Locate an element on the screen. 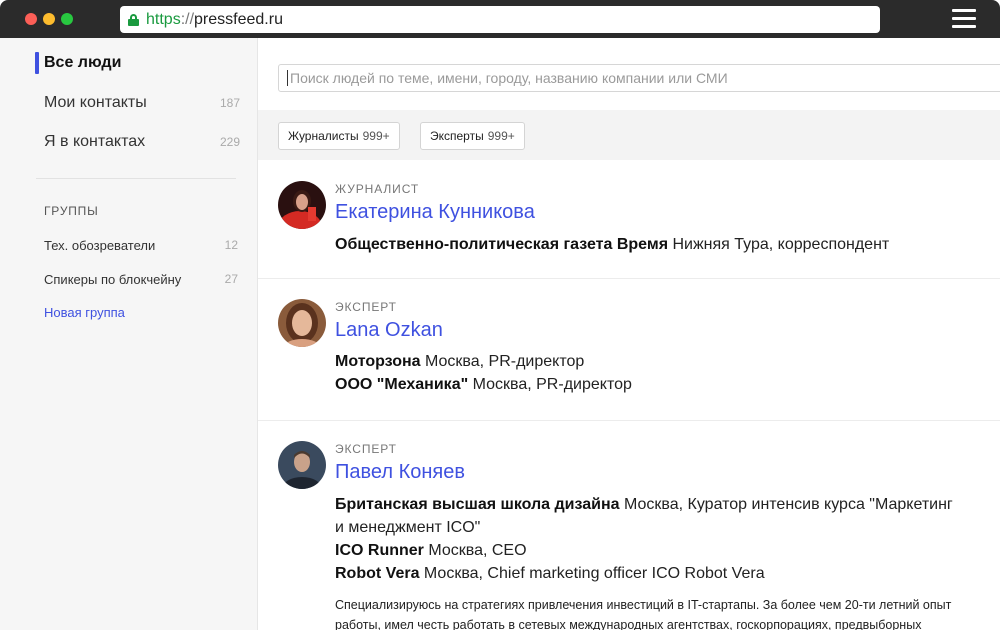  sidebar-item-label: Мои контакты is located at coordinates (95, 102).